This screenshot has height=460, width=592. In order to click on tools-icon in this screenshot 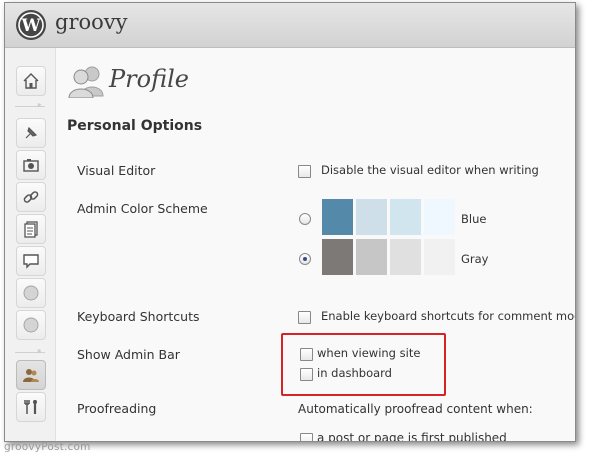, I will do `click(31, 407)`.